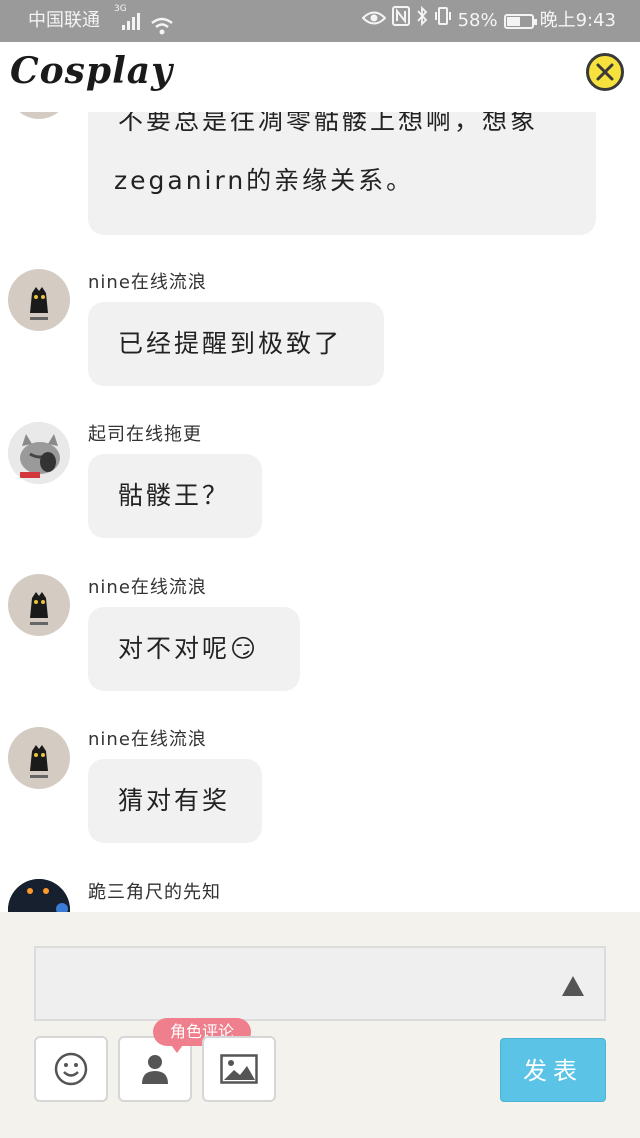 Image resolution: width=640 pixels, height=1138 pixels. I want to click on carrier-name: 中国联通, so click(64, 20).